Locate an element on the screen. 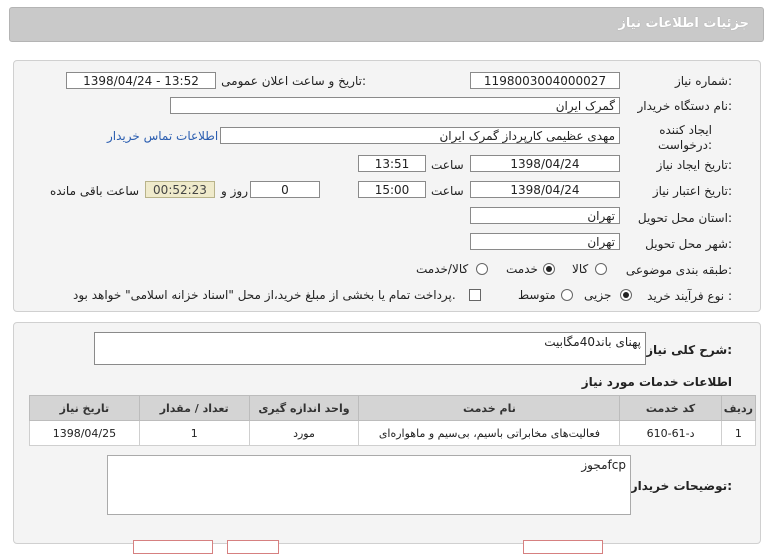  page-header: جزئیات اطلاعات نیاز is located at coordinates (386, 24).